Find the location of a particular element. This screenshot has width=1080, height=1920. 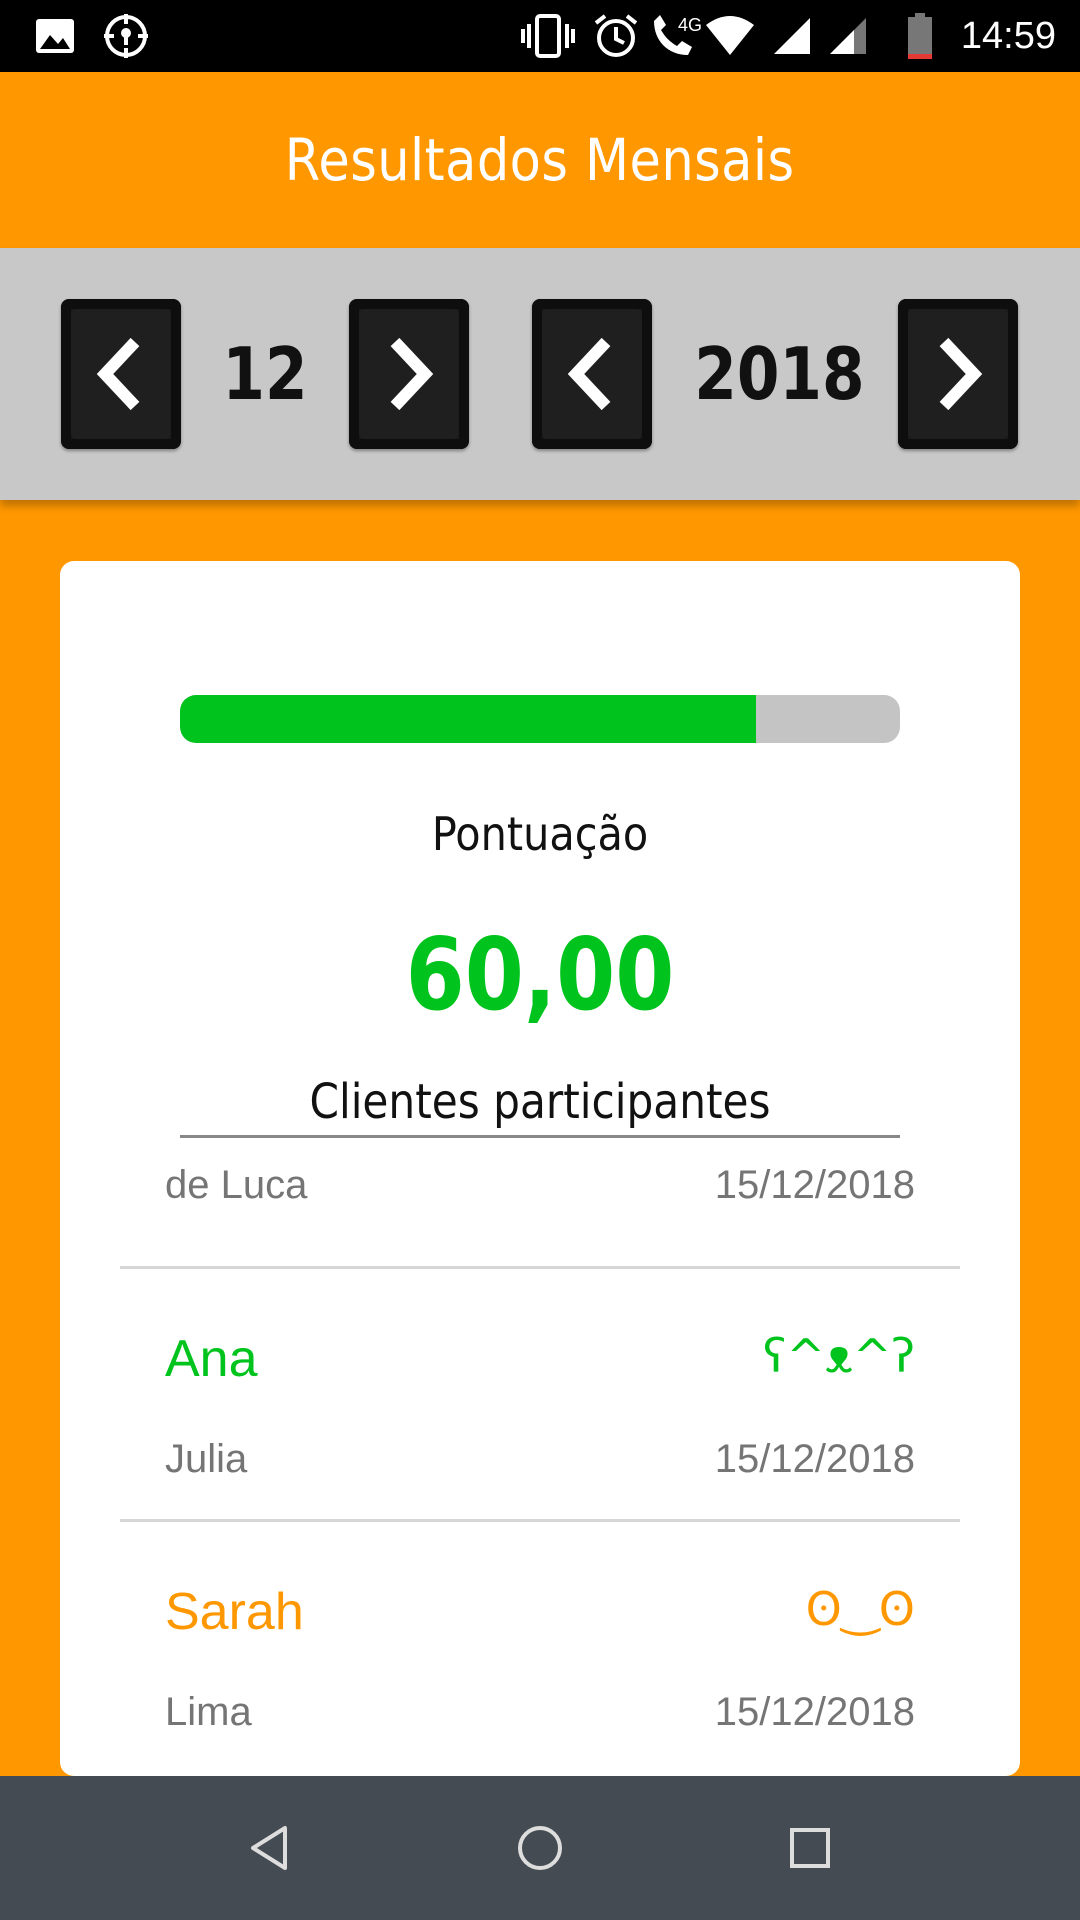

score-label: Pontuação is located at coordinates (540, 834).